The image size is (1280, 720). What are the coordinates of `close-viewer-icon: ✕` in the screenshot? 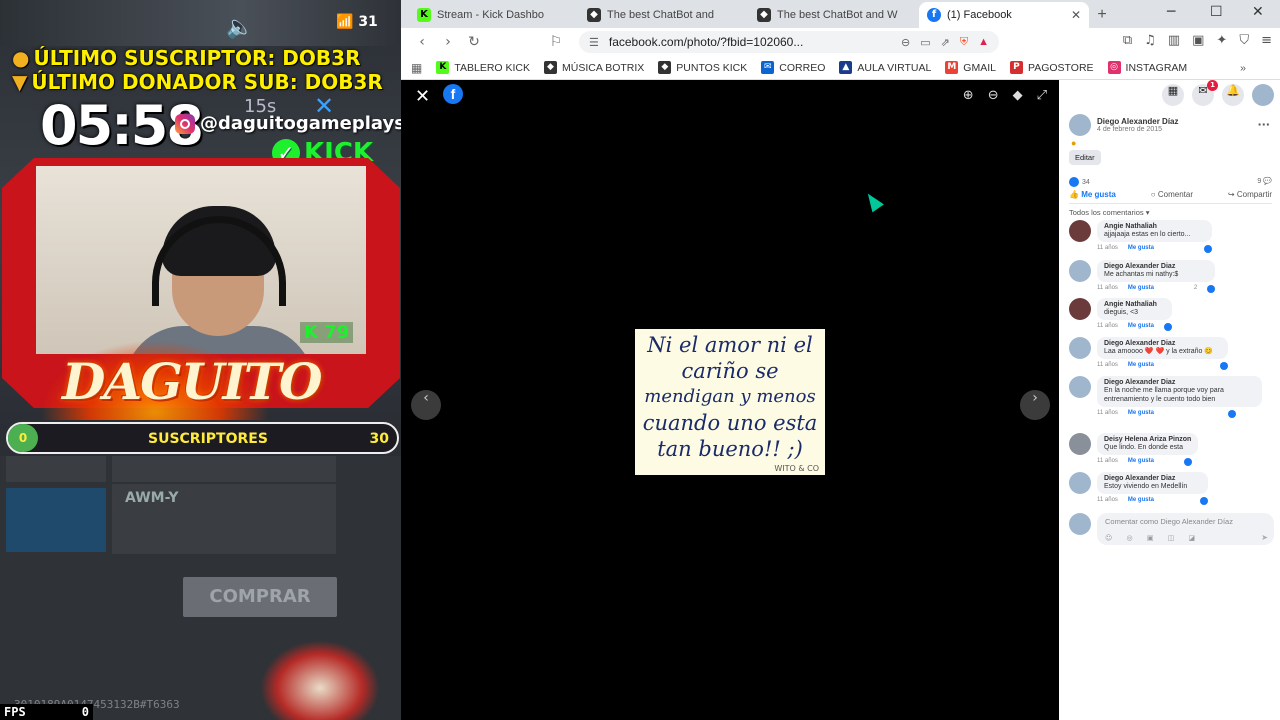 It's located at (422, 96).